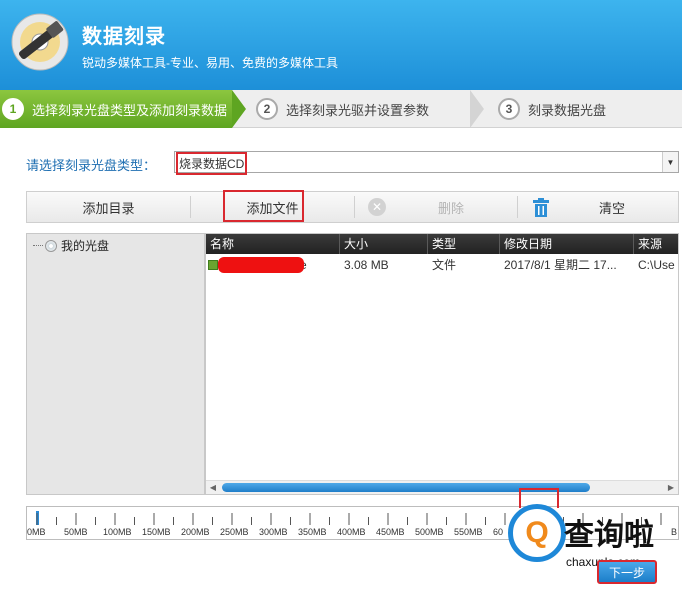 The image size is (682, 591). Describe the element at coordinates (384, 244) in the screenshot. I see `column-header-size: 大小` at that location.